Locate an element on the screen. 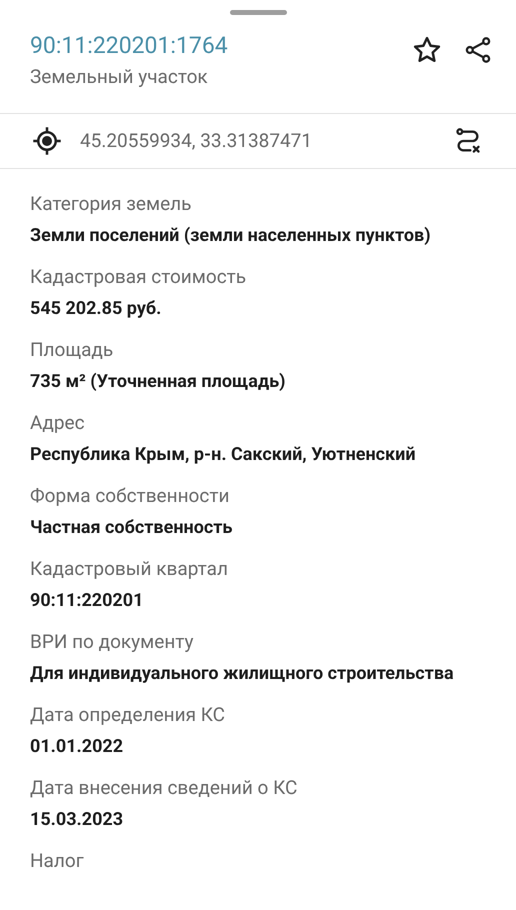 Image resolution: width=516 pixels, height=910 pixels. field-label: Кадастровая стоимость is located at coordinates (139, 277).